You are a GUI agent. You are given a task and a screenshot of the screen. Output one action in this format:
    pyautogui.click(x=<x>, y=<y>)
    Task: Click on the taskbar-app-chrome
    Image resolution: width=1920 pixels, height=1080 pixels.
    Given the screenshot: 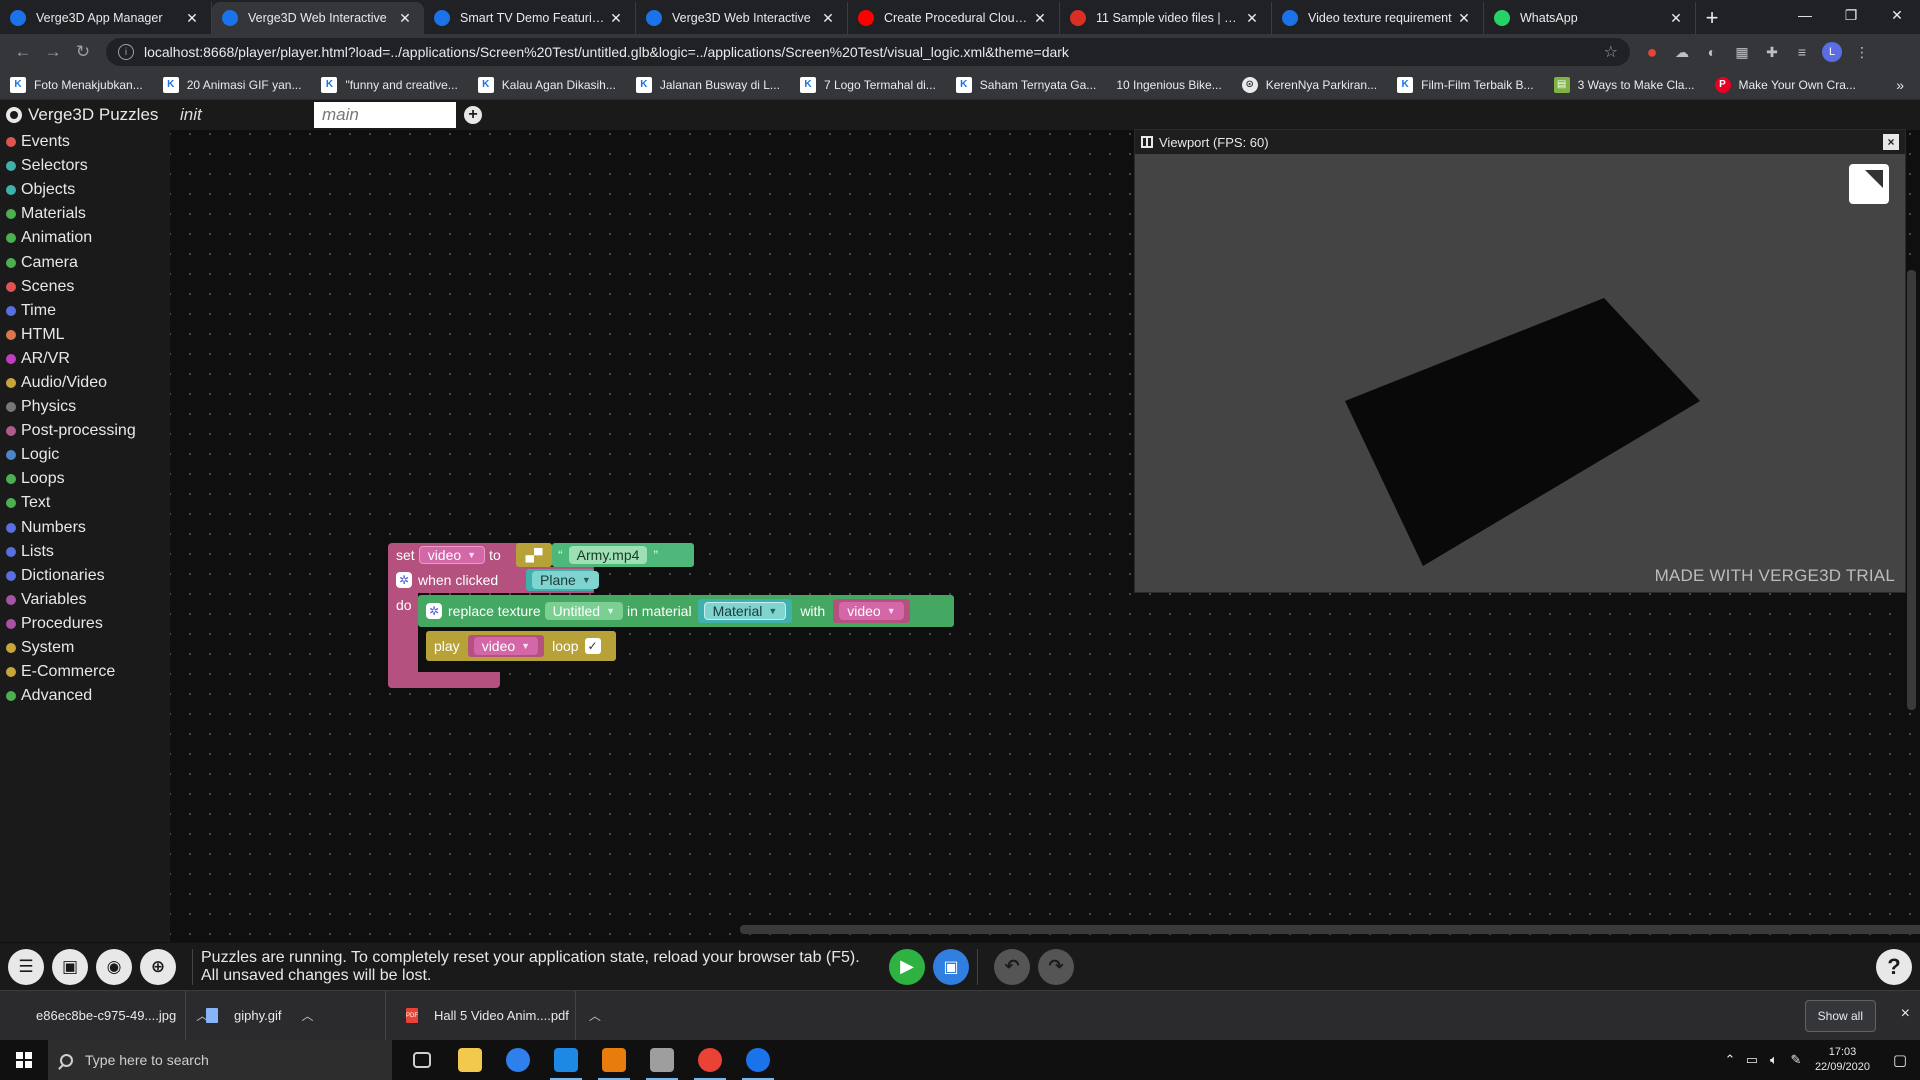 What is the action you would take?
    pyautogui.click(x=710, y=1060)
    